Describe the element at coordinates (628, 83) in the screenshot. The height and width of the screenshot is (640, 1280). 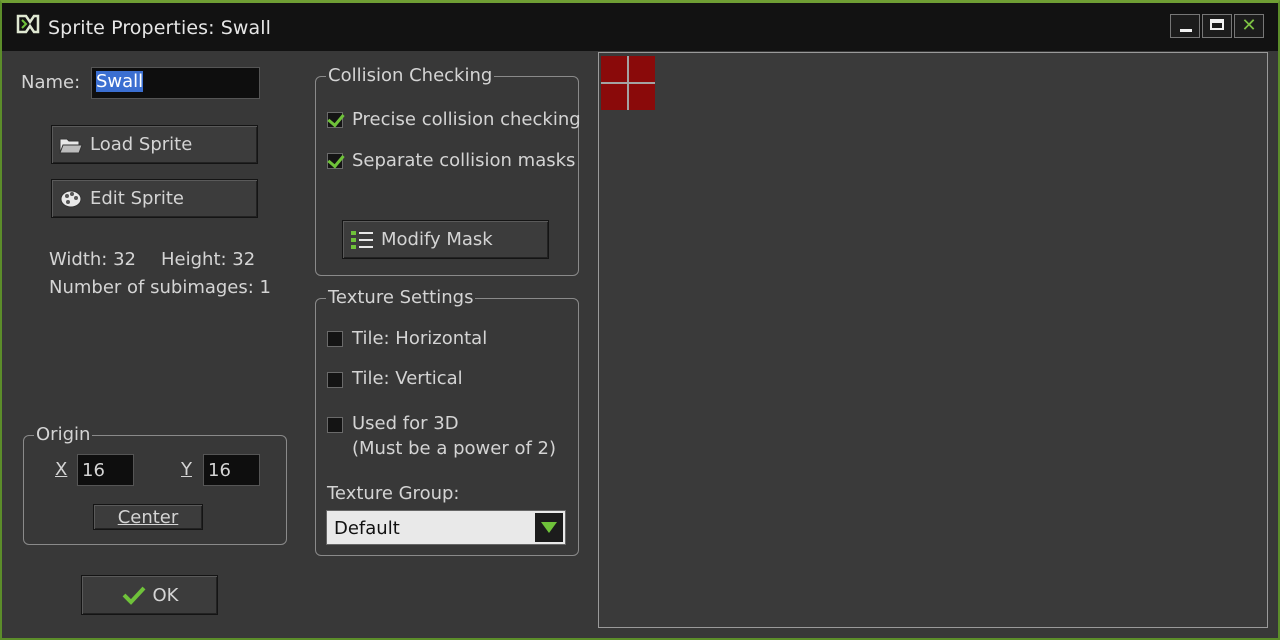
I see `sprite-image` at that location.